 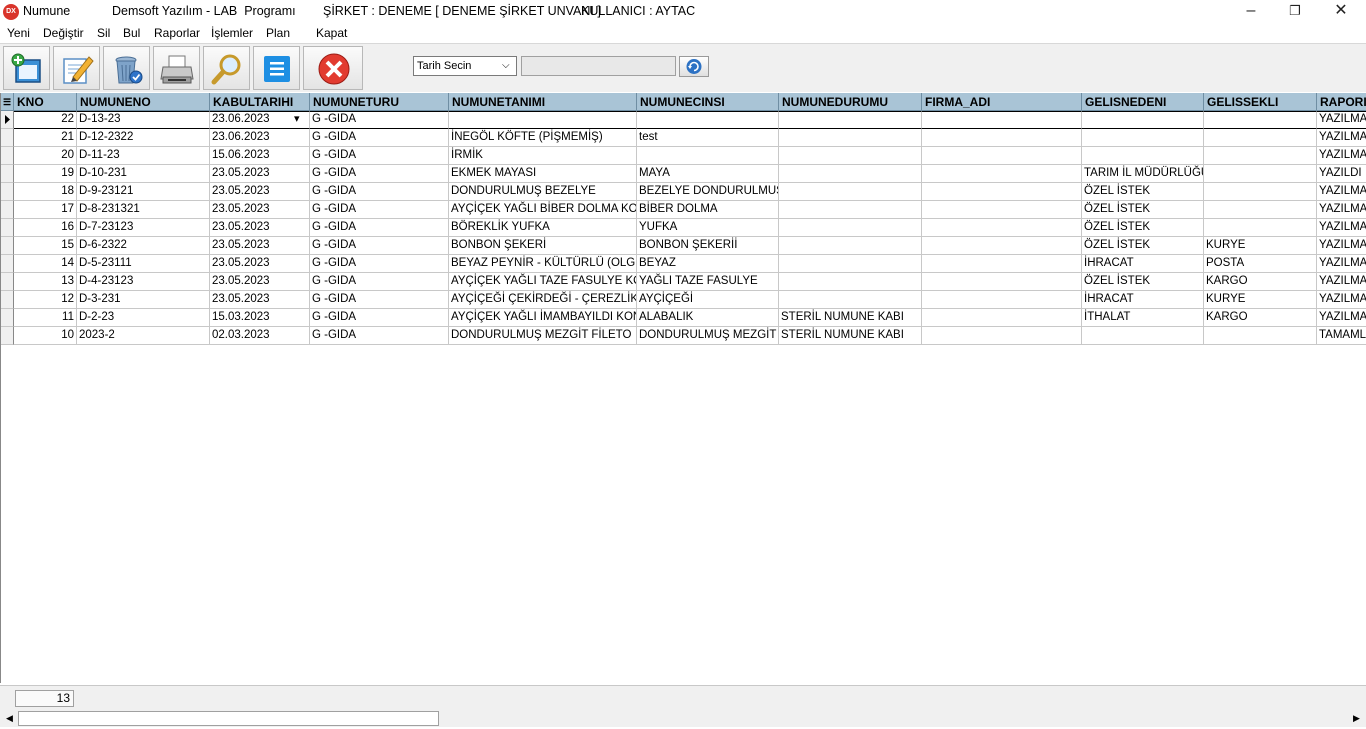 I want to click on cell-numuneno: D-10-231, so click(x=143, y=174).